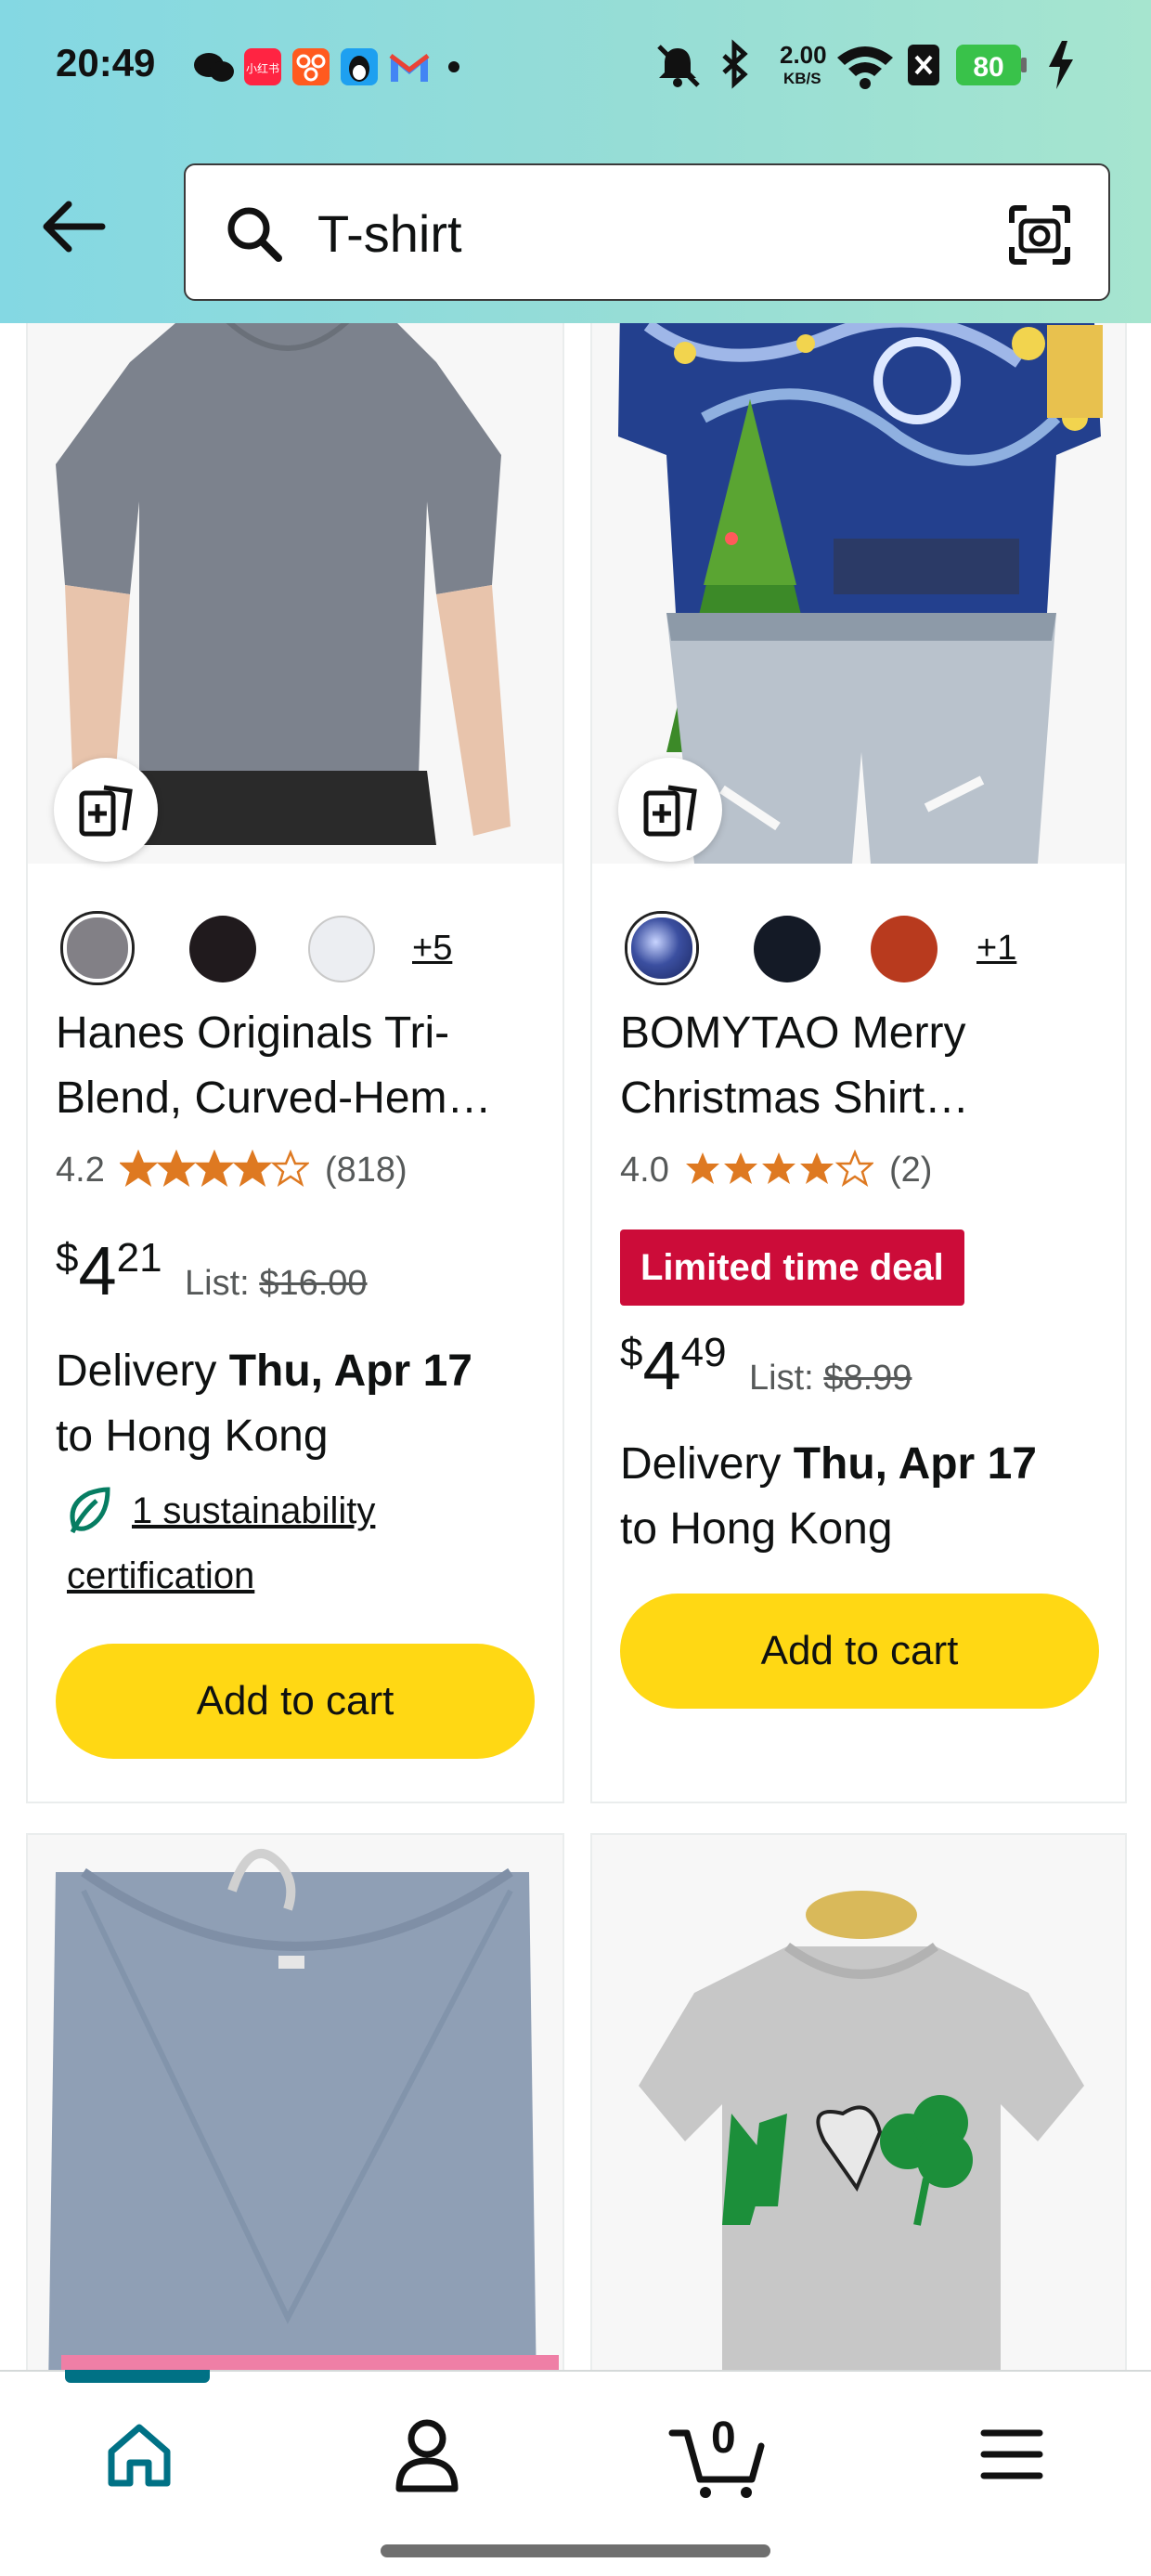  What do you see at coordinates (1061, 65) in the screenshot?
I see `charging-icon` at bounding box center [1061, 65].